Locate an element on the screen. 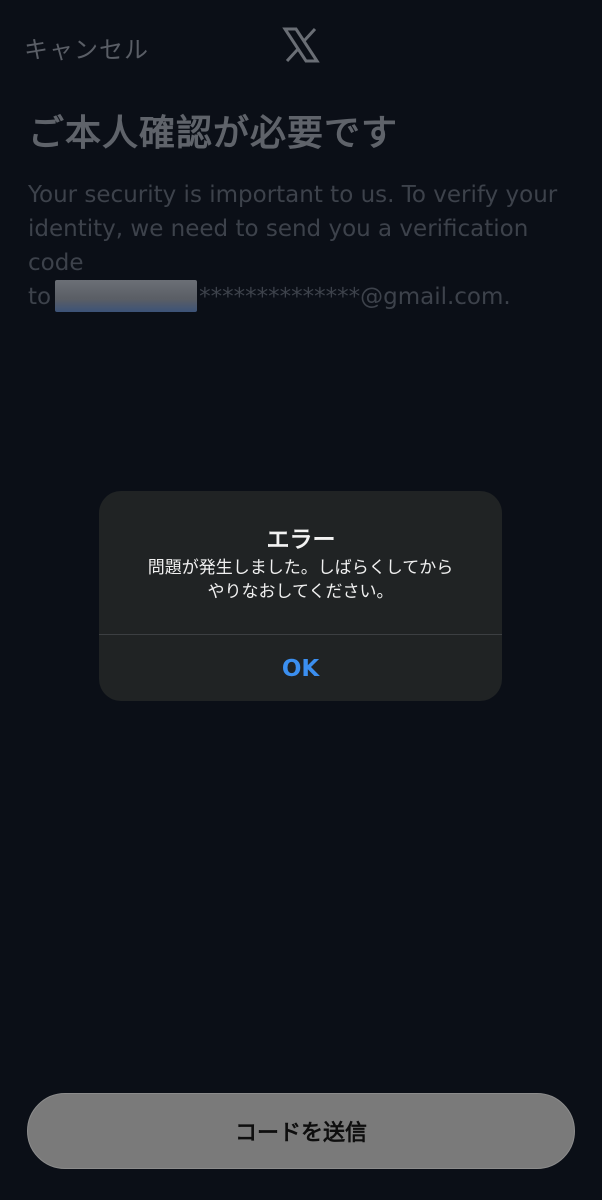 The height and width of the screenshot is (1200, 602). page-title: ご本人確認が必要です is located at coordinates (213, 133).